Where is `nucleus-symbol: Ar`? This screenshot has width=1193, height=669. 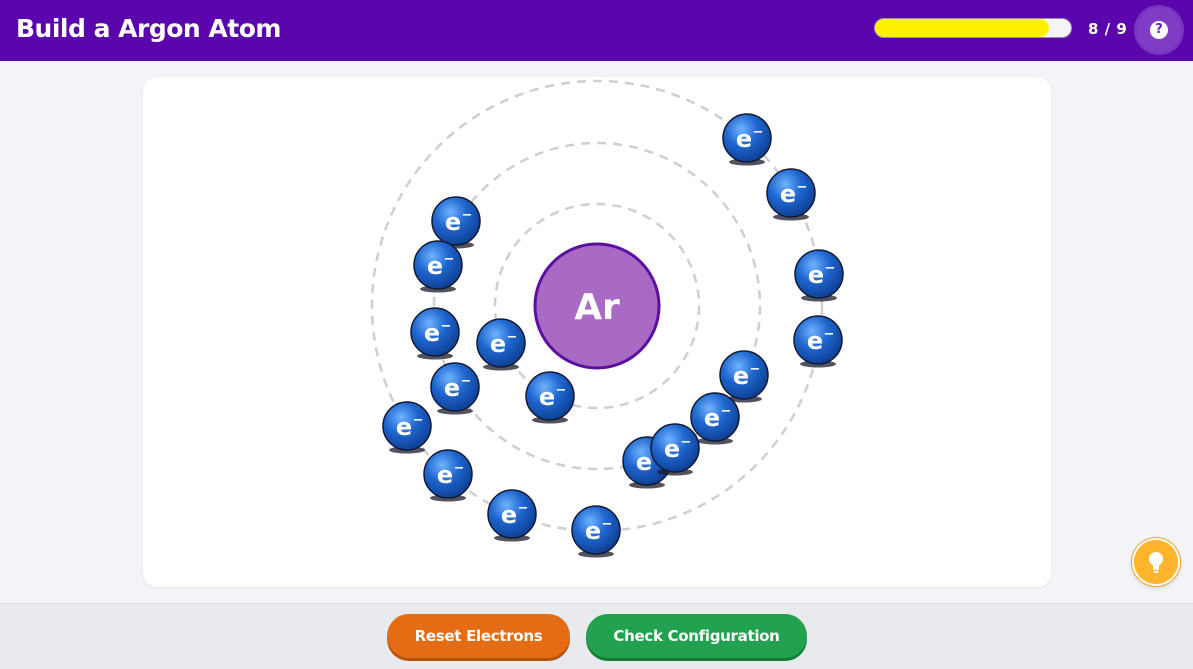
nucleus-symbol: Ar is located at coordinates (597, 307).